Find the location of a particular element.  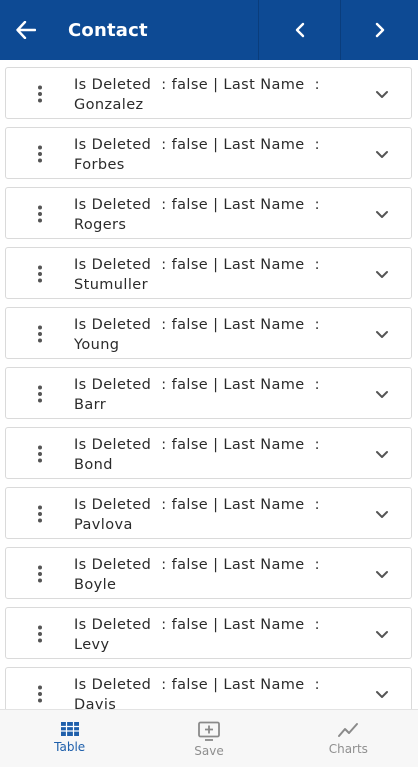

bottom-navigation: Table Save Charts is located at coordinates (209, 738).